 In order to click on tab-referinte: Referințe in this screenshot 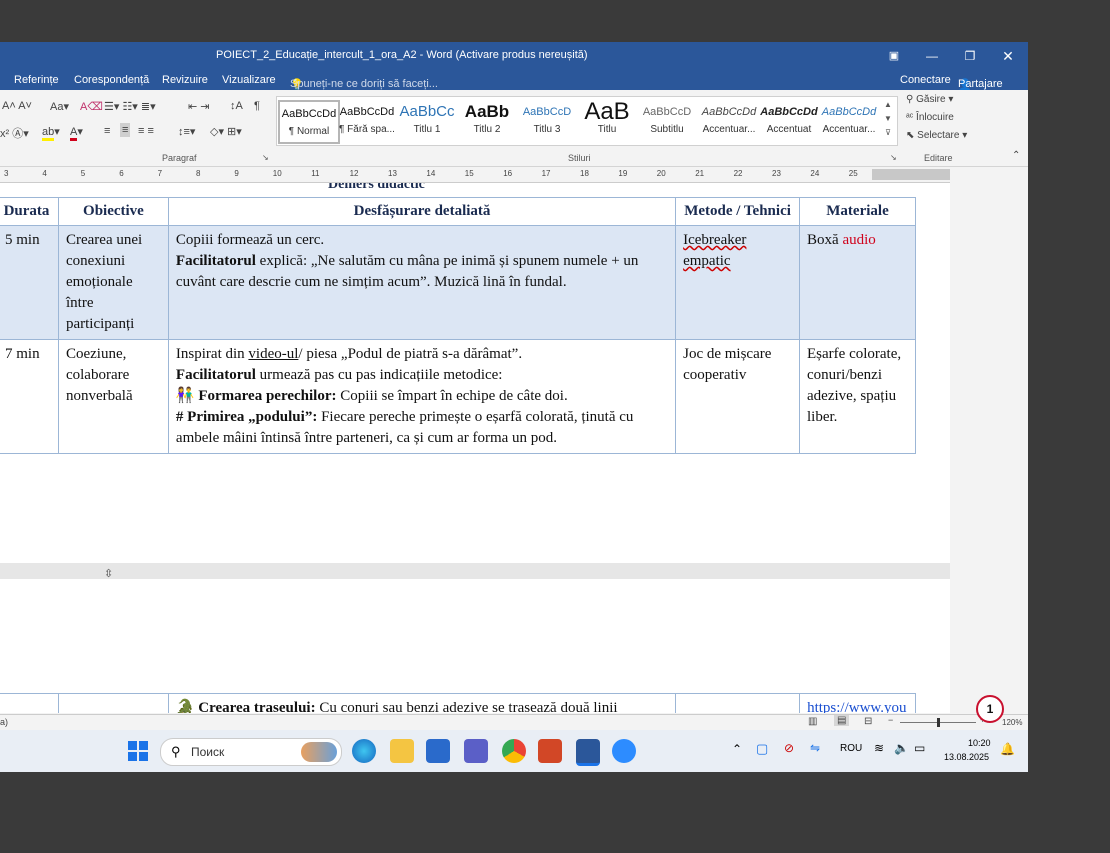, I will do `click(36, 80)`.